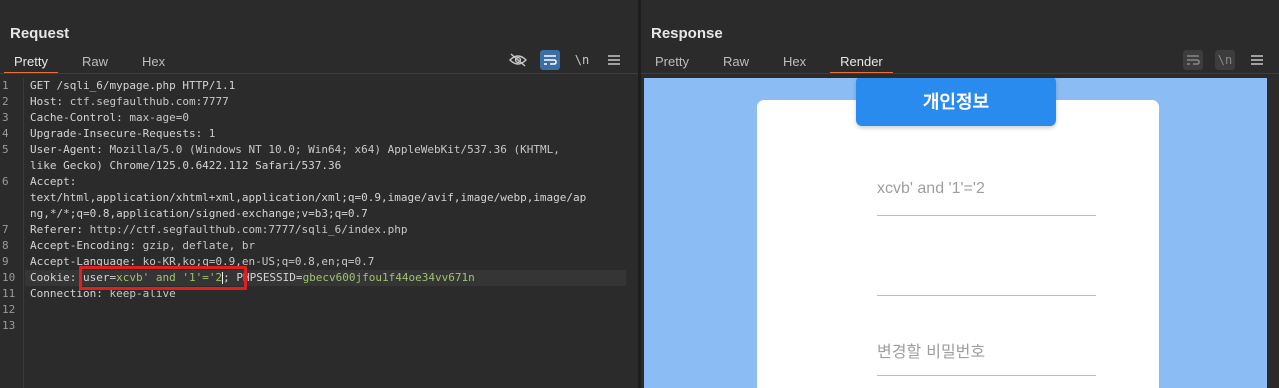 The height and width of the screenshot is (388, 1279). What do you see at coordinates (76, 117) in the screenshot?
I see `header-name: Cache-Control:` at bounding box center [76, 117].